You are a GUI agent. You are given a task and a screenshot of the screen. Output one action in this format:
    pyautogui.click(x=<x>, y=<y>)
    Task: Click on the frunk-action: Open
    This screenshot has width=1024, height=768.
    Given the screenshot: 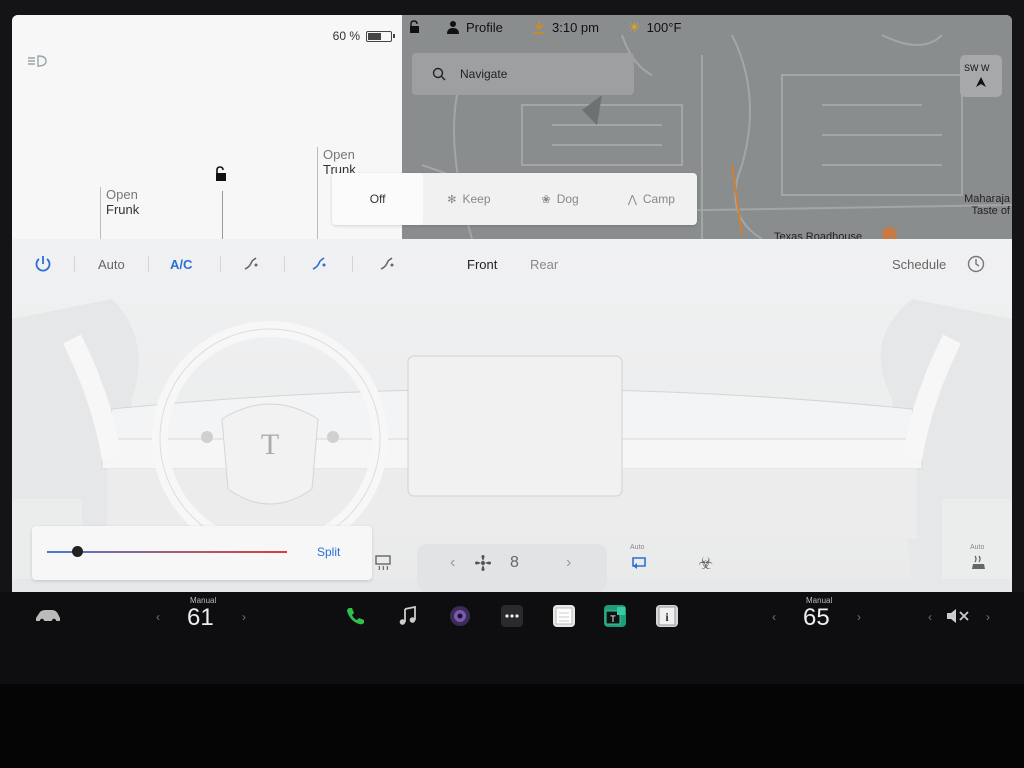 What is the action you would take?
    pyautogui.click(x=122, y=194)
    